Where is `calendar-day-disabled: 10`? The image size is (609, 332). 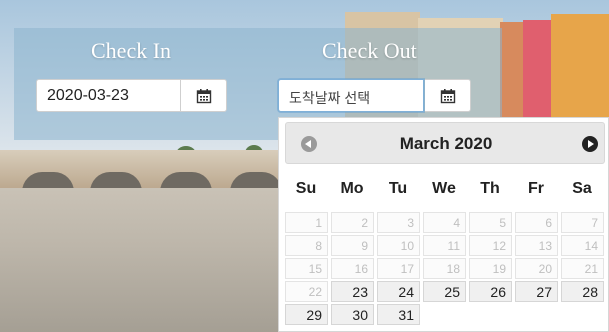 calendar-day-disabled: 10 is located at coordinates (398, 245).